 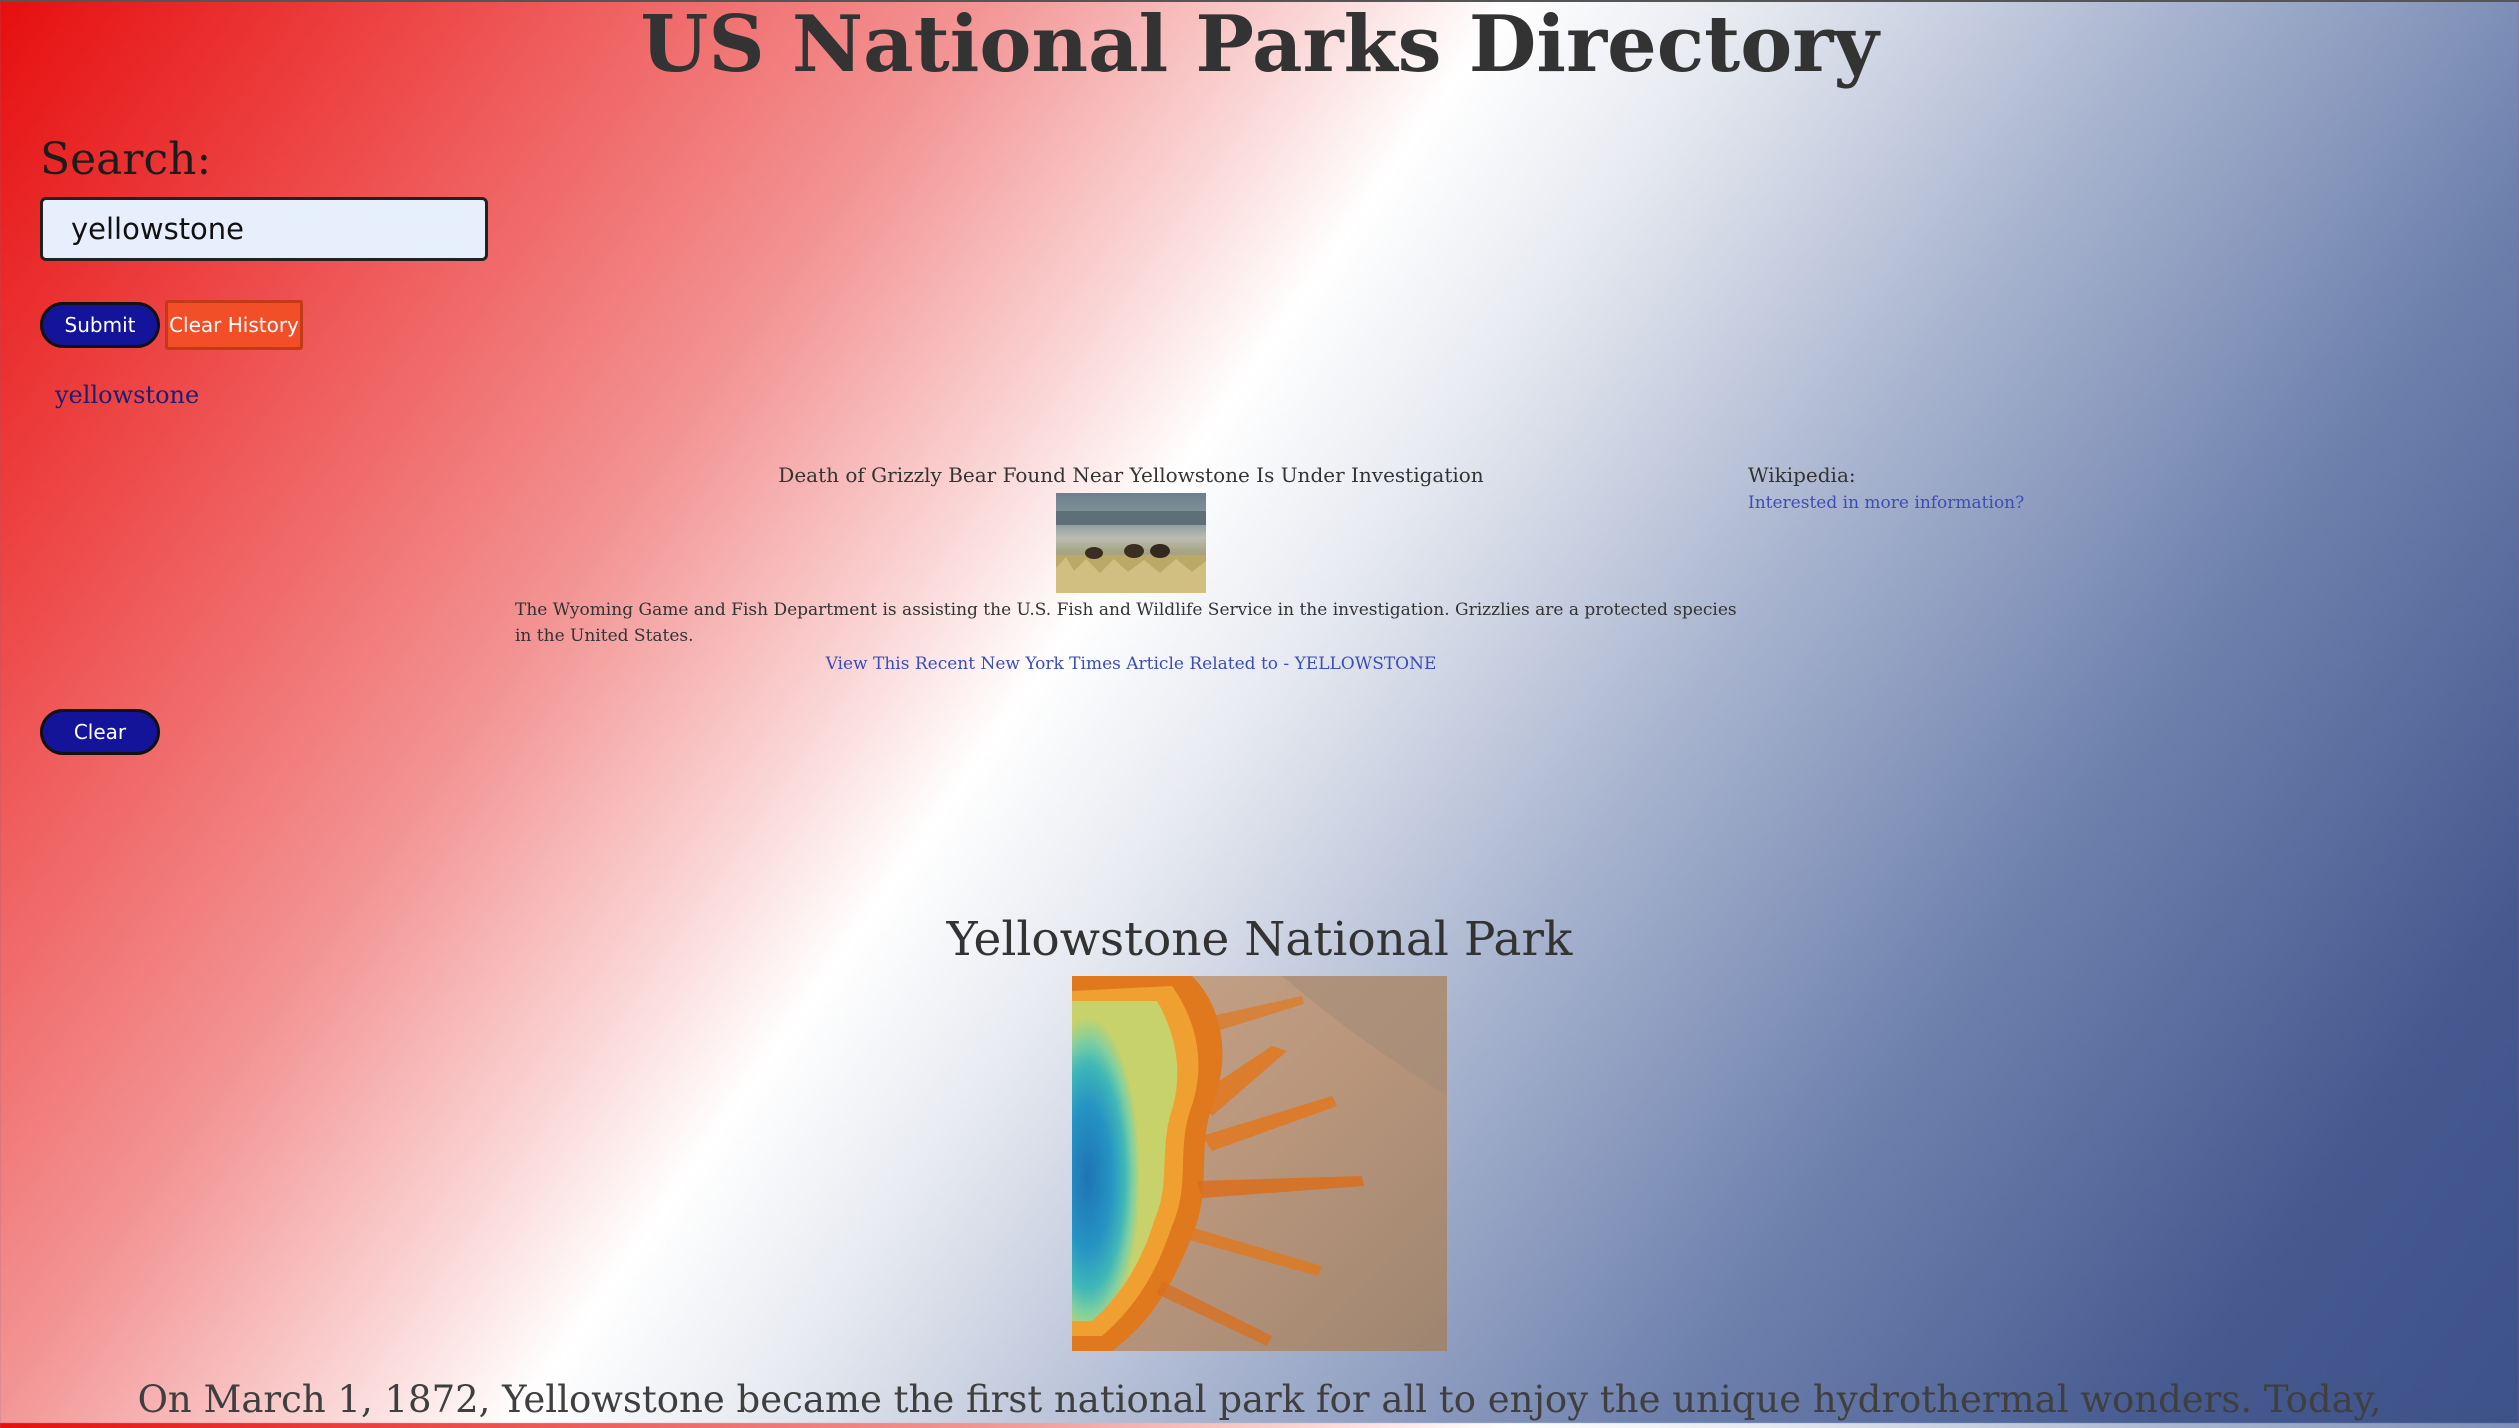 What do you see at coordinates (1802, 475) in the screenshot?
I see `wikipedia-label: Wikipedia:` at bounding box center [1802, 475].